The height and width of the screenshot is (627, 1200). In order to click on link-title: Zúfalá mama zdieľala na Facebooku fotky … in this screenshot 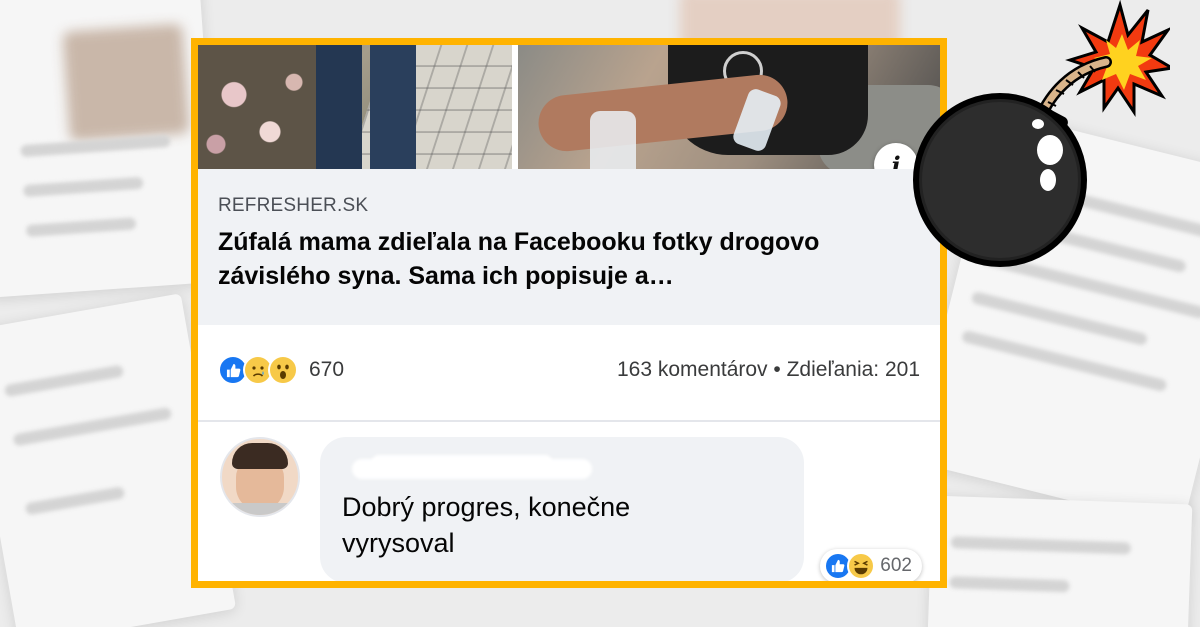, I will do `click(519, 259)`.